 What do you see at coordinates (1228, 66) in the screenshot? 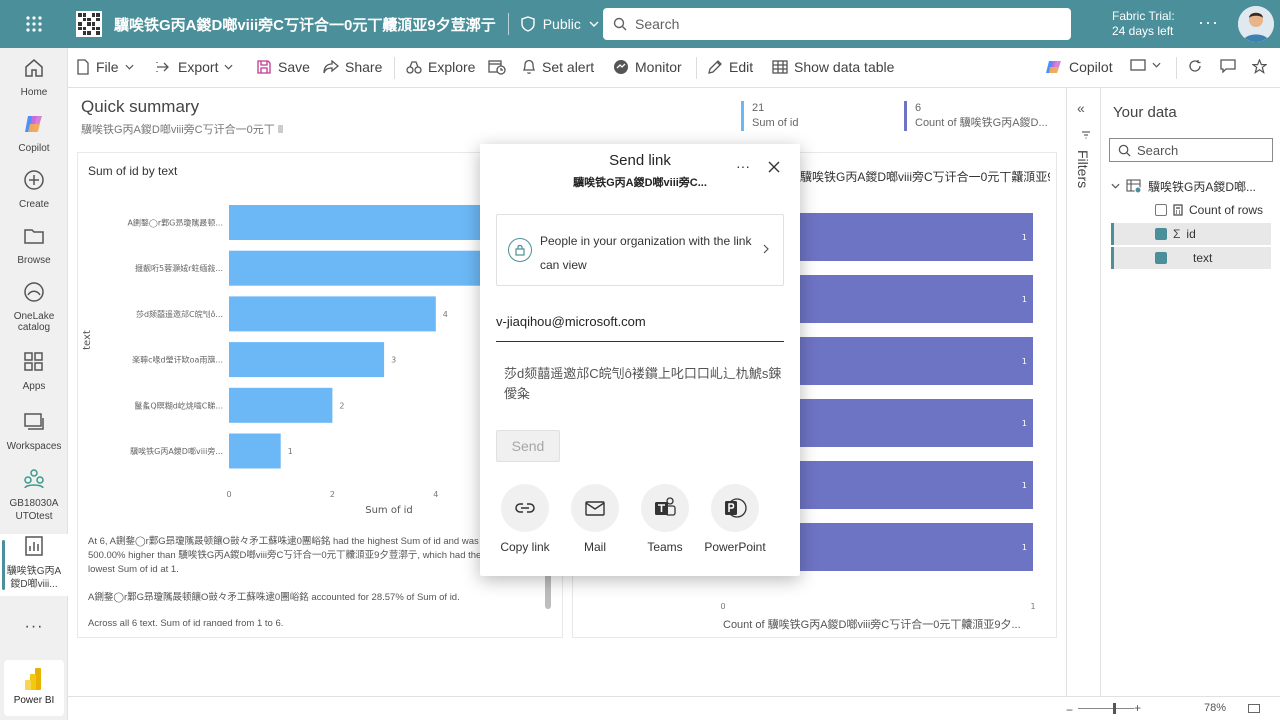
I see `comment-button` at bounding box center [1228, 66].